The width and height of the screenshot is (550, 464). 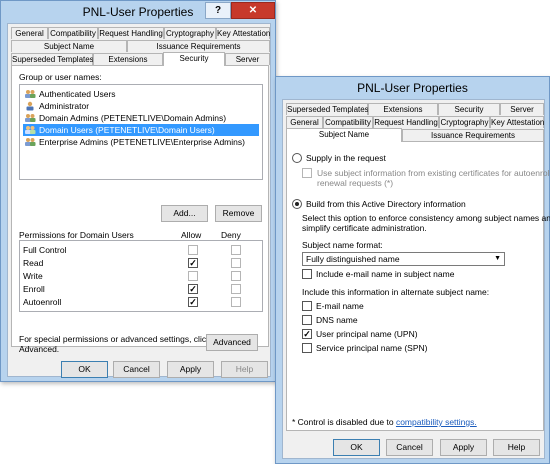 What do you see at coordinates (60, 77) in the screenshot?
I see `group-label: Group or user names:` at bounding box center [60, 77].